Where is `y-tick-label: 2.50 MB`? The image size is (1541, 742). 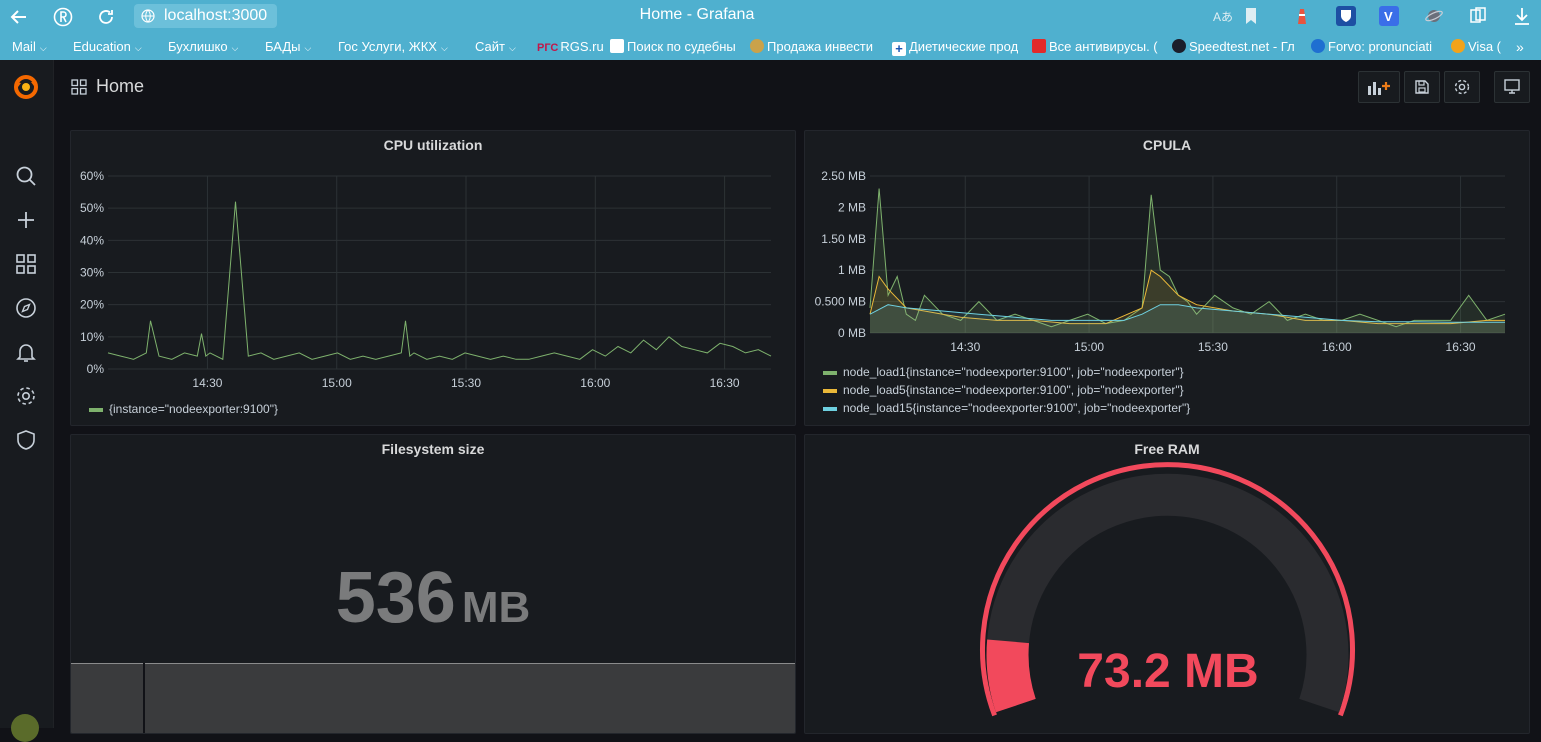 y-tick-label: 2.50 MB is located at coordinates (843, 176).